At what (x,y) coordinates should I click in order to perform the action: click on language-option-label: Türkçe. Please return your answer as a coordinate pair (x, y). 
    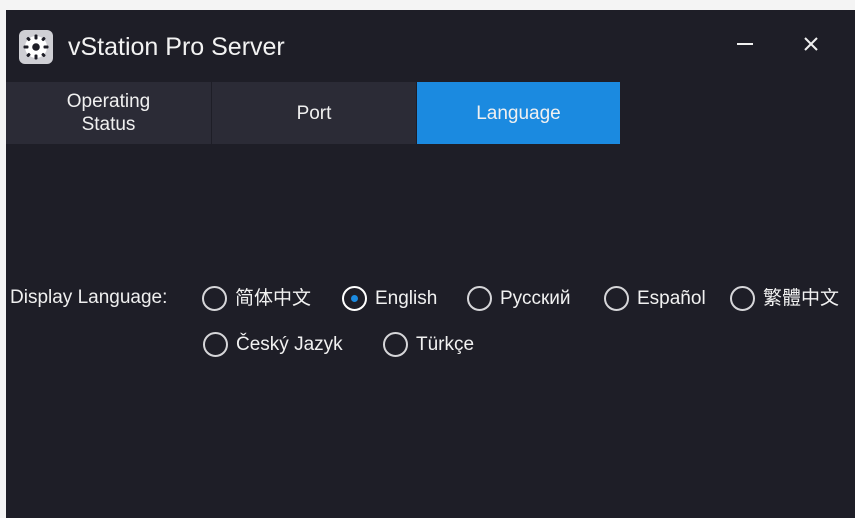
    Looking at the image, I should click on (445, 344).